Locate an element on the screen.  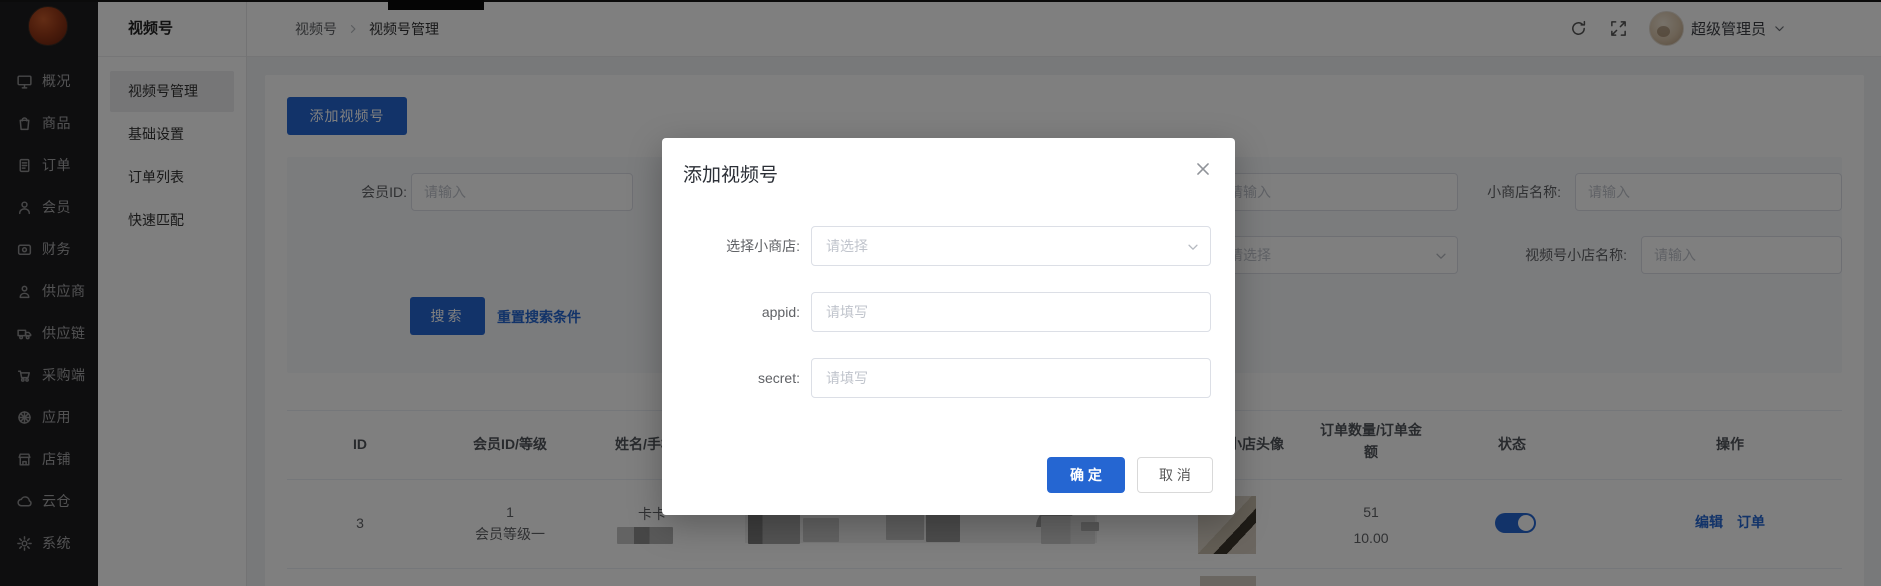
select-placeholder: 请选择 is located at coordinates (847, 246).